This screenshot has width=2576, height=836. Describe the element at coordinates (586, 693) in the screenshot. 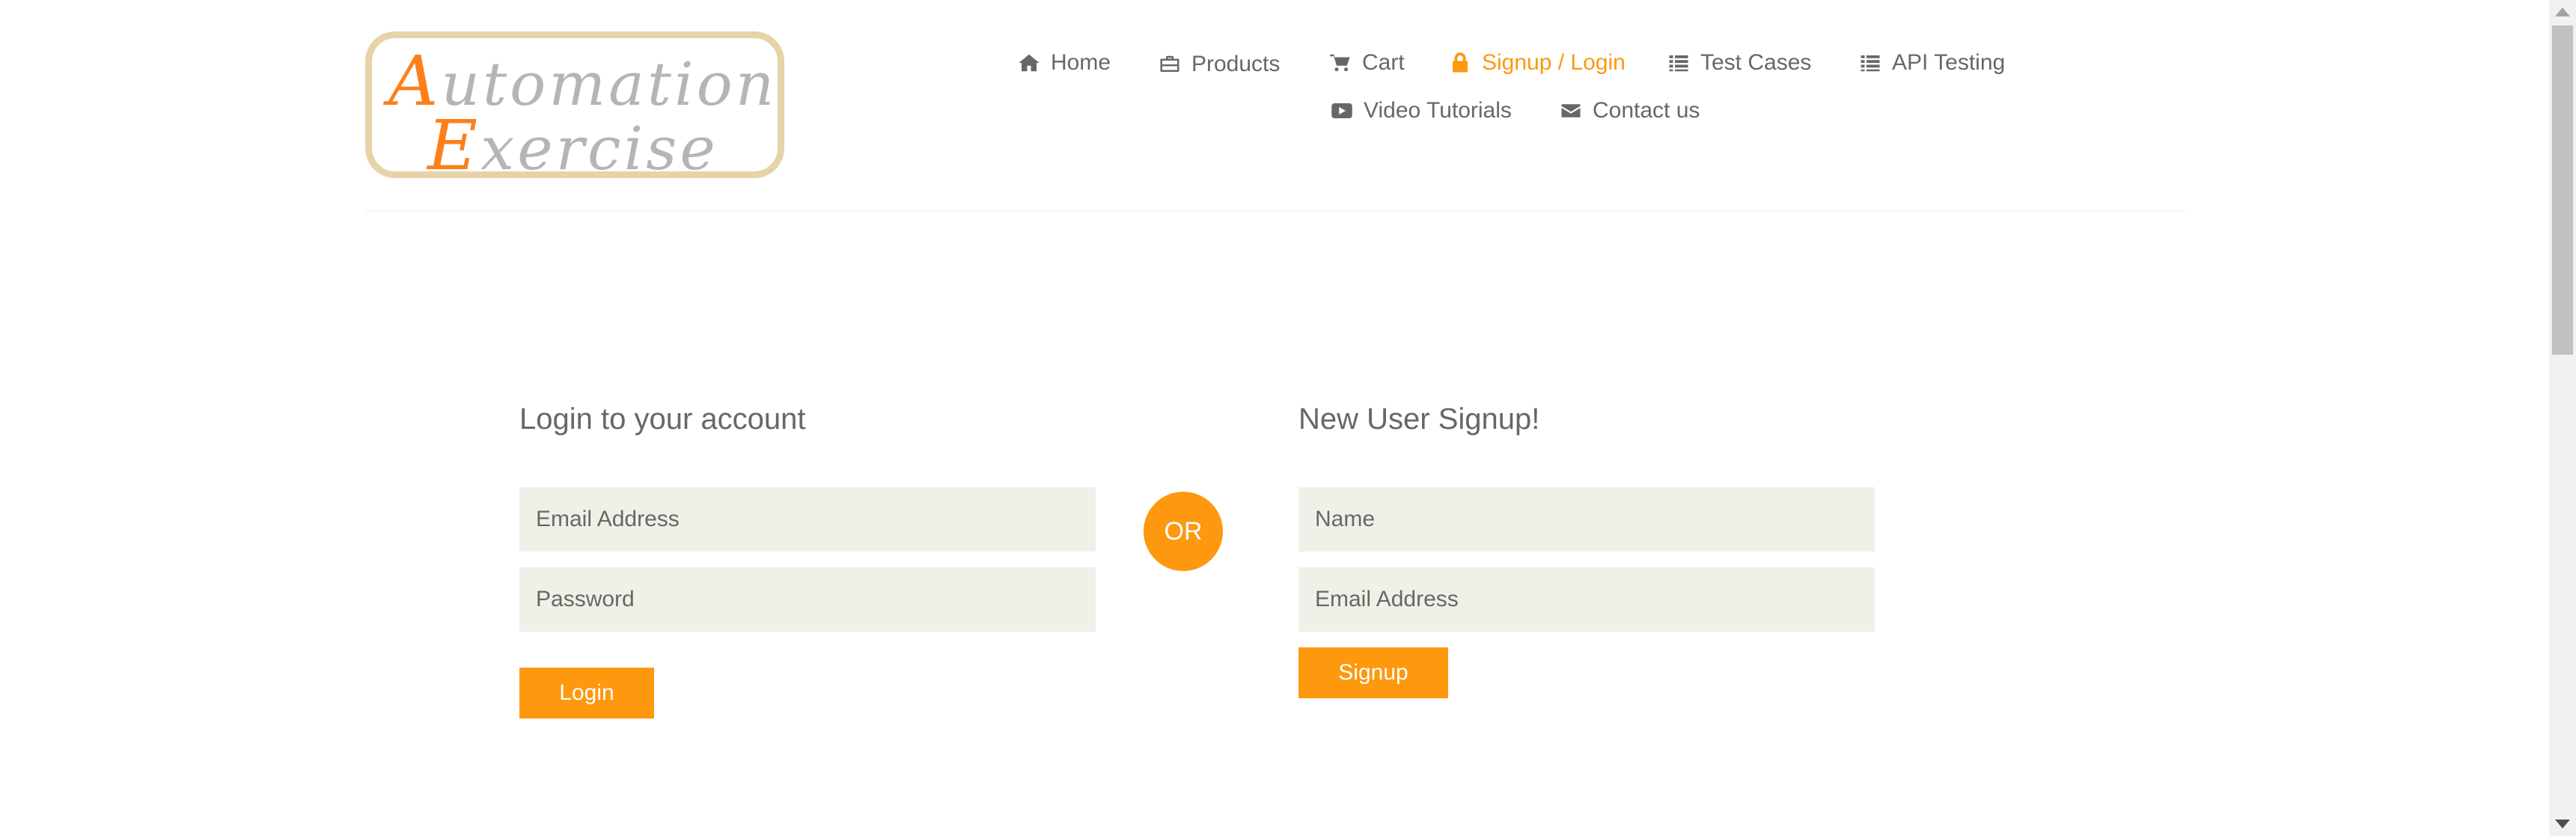

I see `login-button: Login` at that location.